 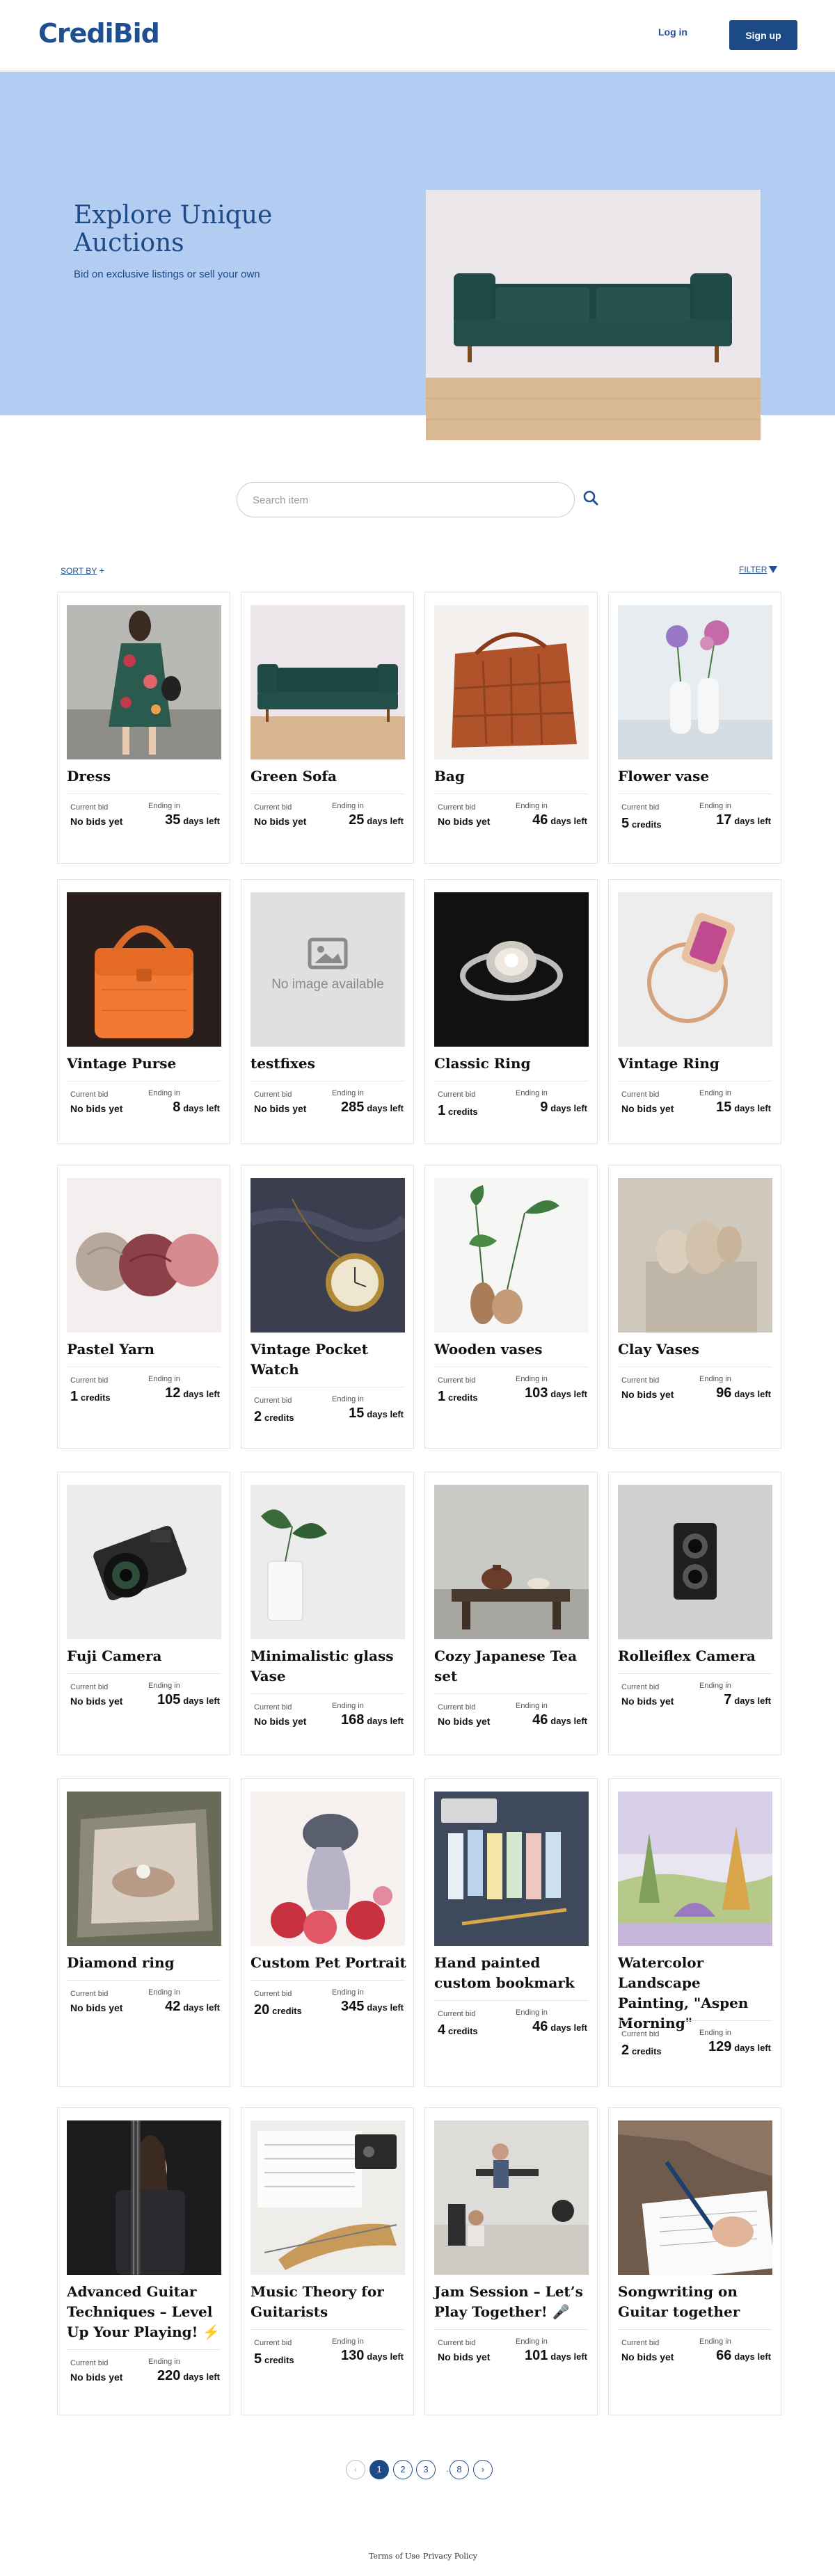 What do you see at coordinates (145, 1349) in the screenshot?
I see `item-title: Pastel Yarn` at bounding box center [145, 1349].